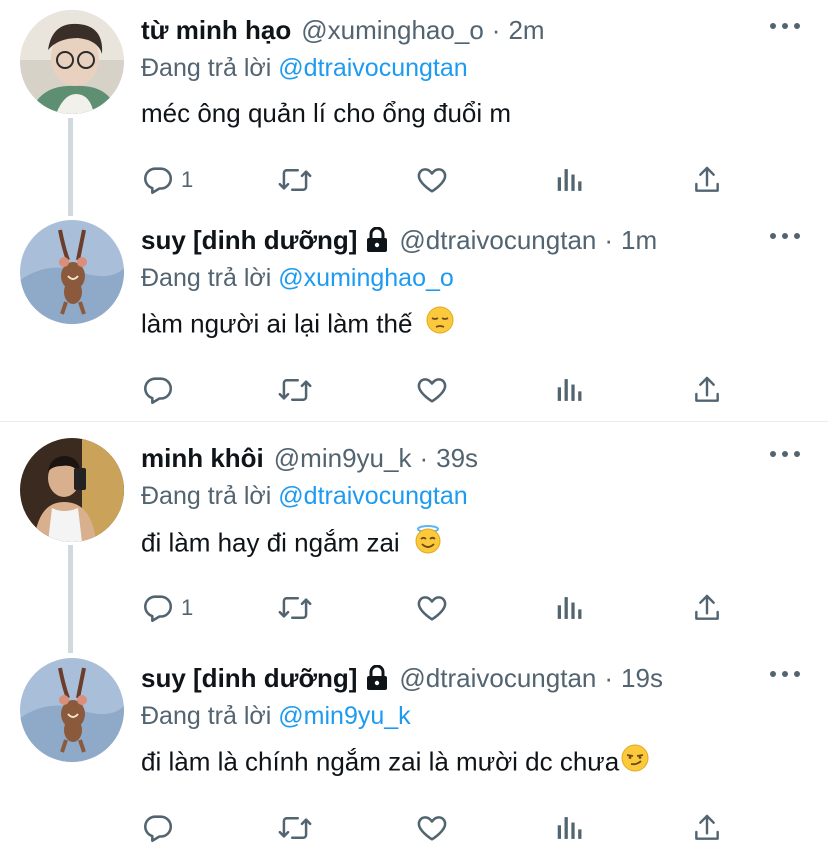  What do you see at coordinates (428, 542) in the screenshot?
I see `smiling-face-with-halo-icon` at bounding box center [428, 542].